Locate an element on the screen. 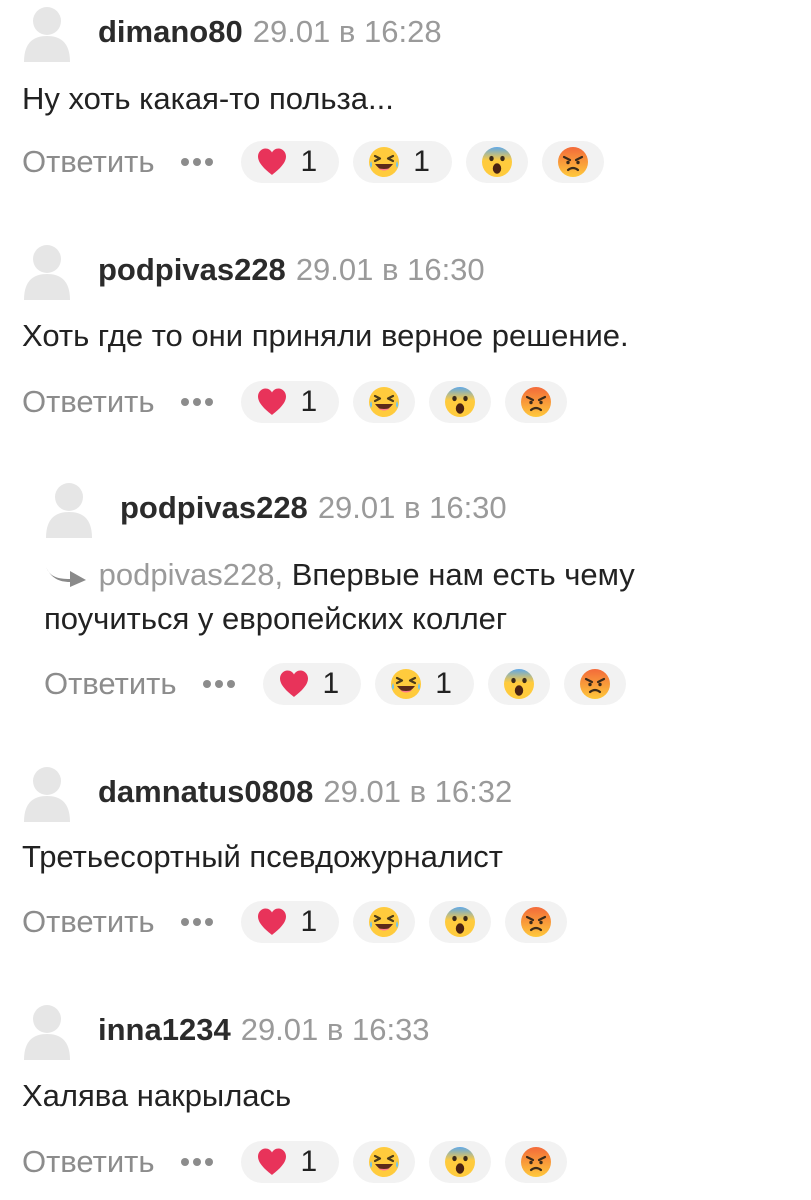  comment-text: Хоть где то они приняли верное решение. is located at coordinates (325, 335).